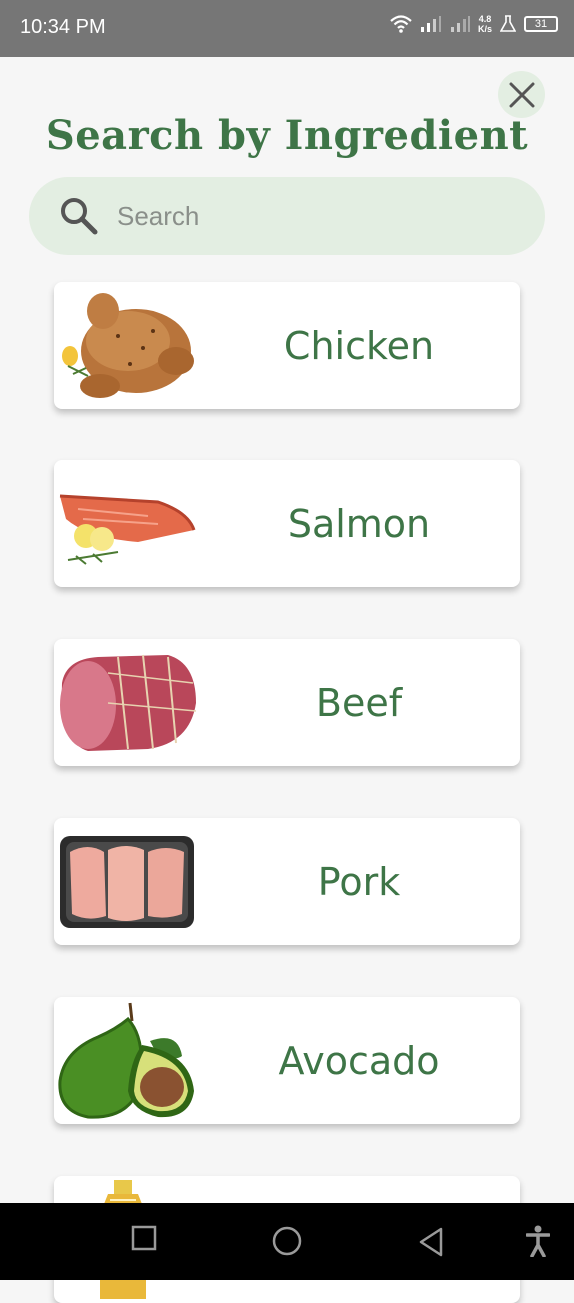 The image size is (574, 1303). Describe the element at coordinates (431, 1242) in the screenshot. I see `back-icon` at that location.